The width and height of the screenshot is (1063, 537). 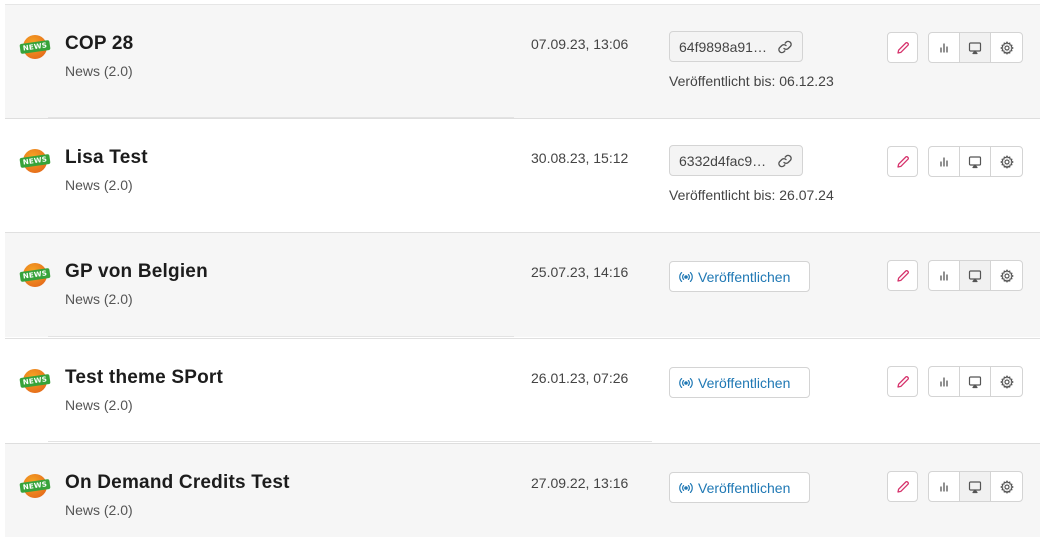 What do you see at coordinates (580, 378) in the screenshot?
I see `item-date: 26.01.23, 07:26` at bounding box center [580, 378].